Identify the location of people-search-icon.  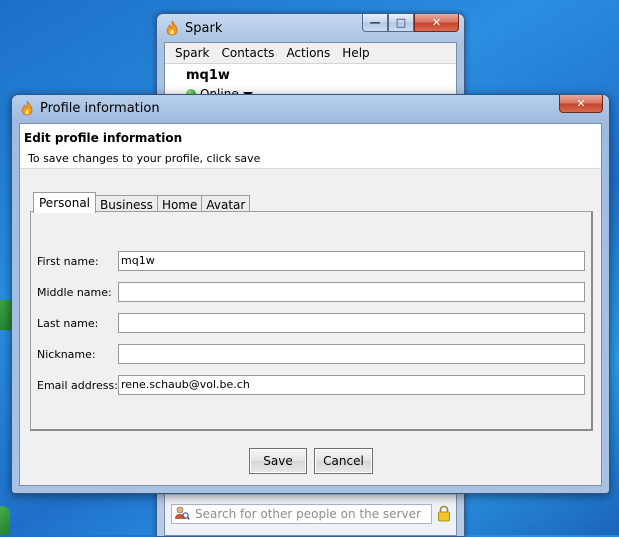
(182, 514).